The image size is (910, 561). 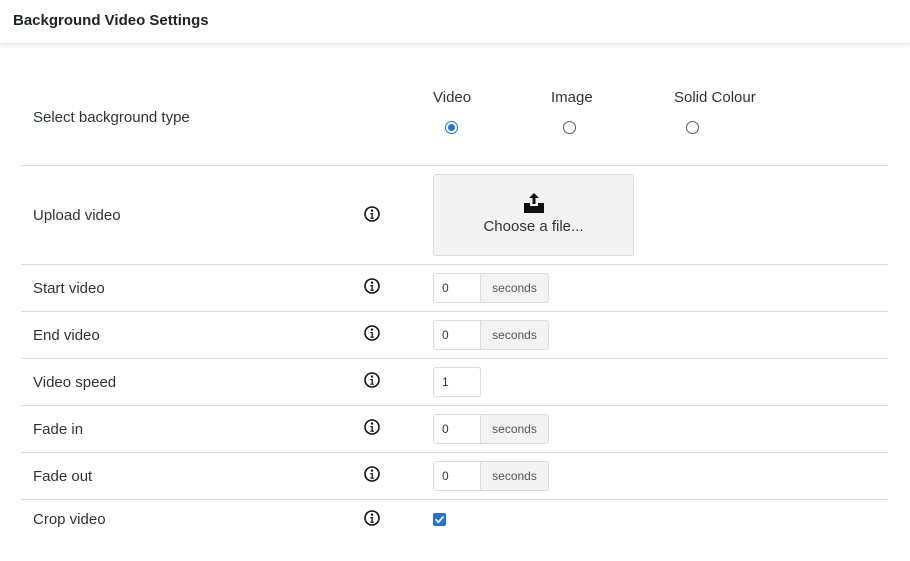 What do you see at coordinates (69, 288) in the screenshot?
I see `start-video-label: Start video` at bounding box center [69, 288].